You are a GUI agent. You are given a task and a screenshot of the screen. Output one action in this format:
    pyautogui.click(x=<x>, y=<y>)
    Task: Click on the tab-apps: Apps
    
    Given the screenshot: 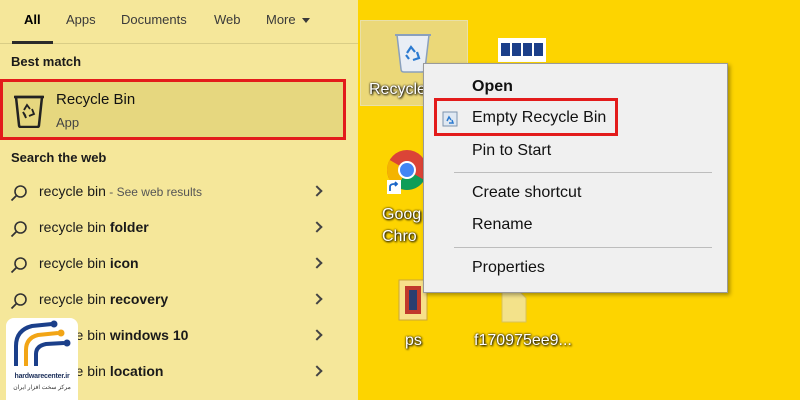 What is the action you would take?
    pyautogui.click(x=81, y=22)
    